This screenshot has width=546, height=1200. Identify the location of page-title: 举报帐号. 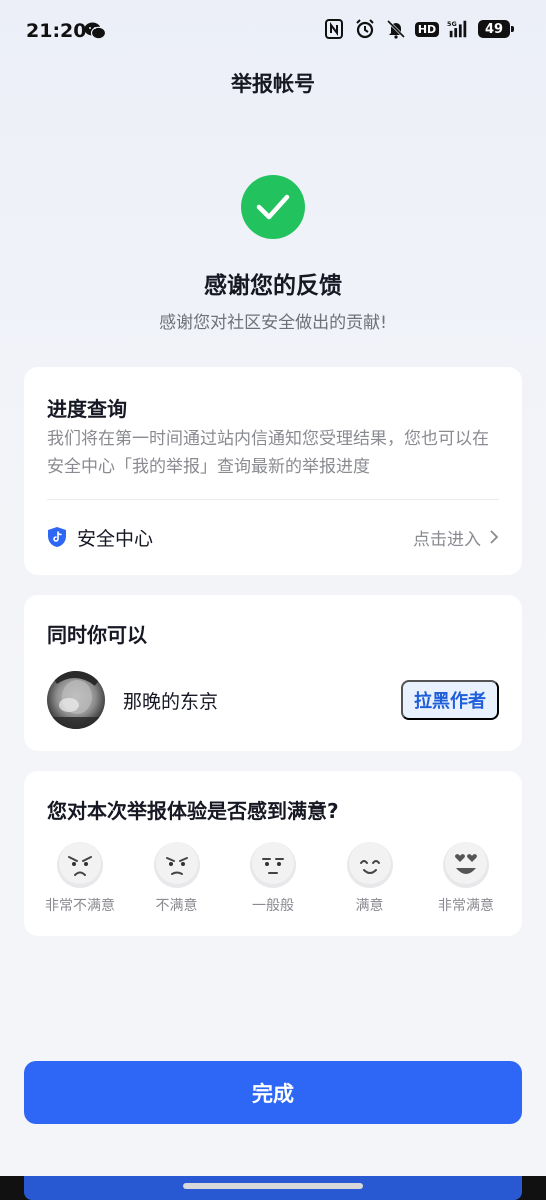
(273, 84).